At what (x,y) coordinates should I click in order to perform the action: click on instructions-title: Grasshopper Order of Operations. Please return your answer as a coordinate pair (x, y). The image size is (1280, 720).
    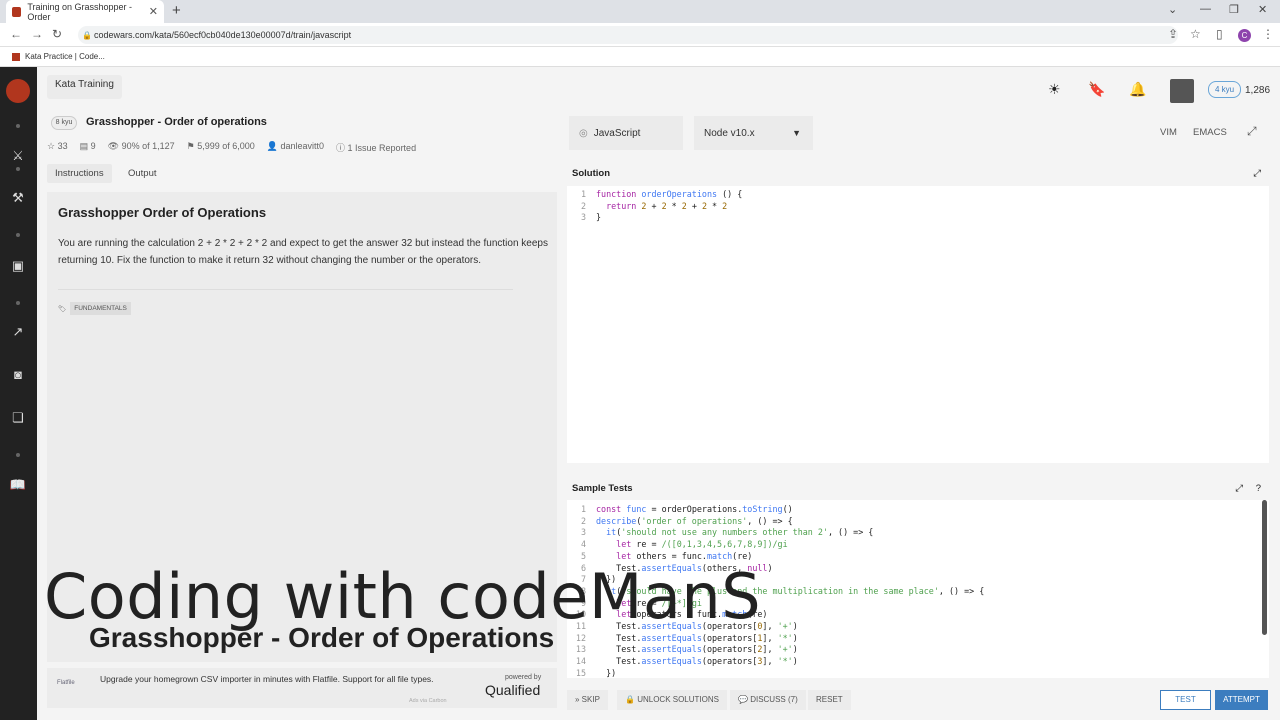
    Looking at the image, I should click on (162, 212).